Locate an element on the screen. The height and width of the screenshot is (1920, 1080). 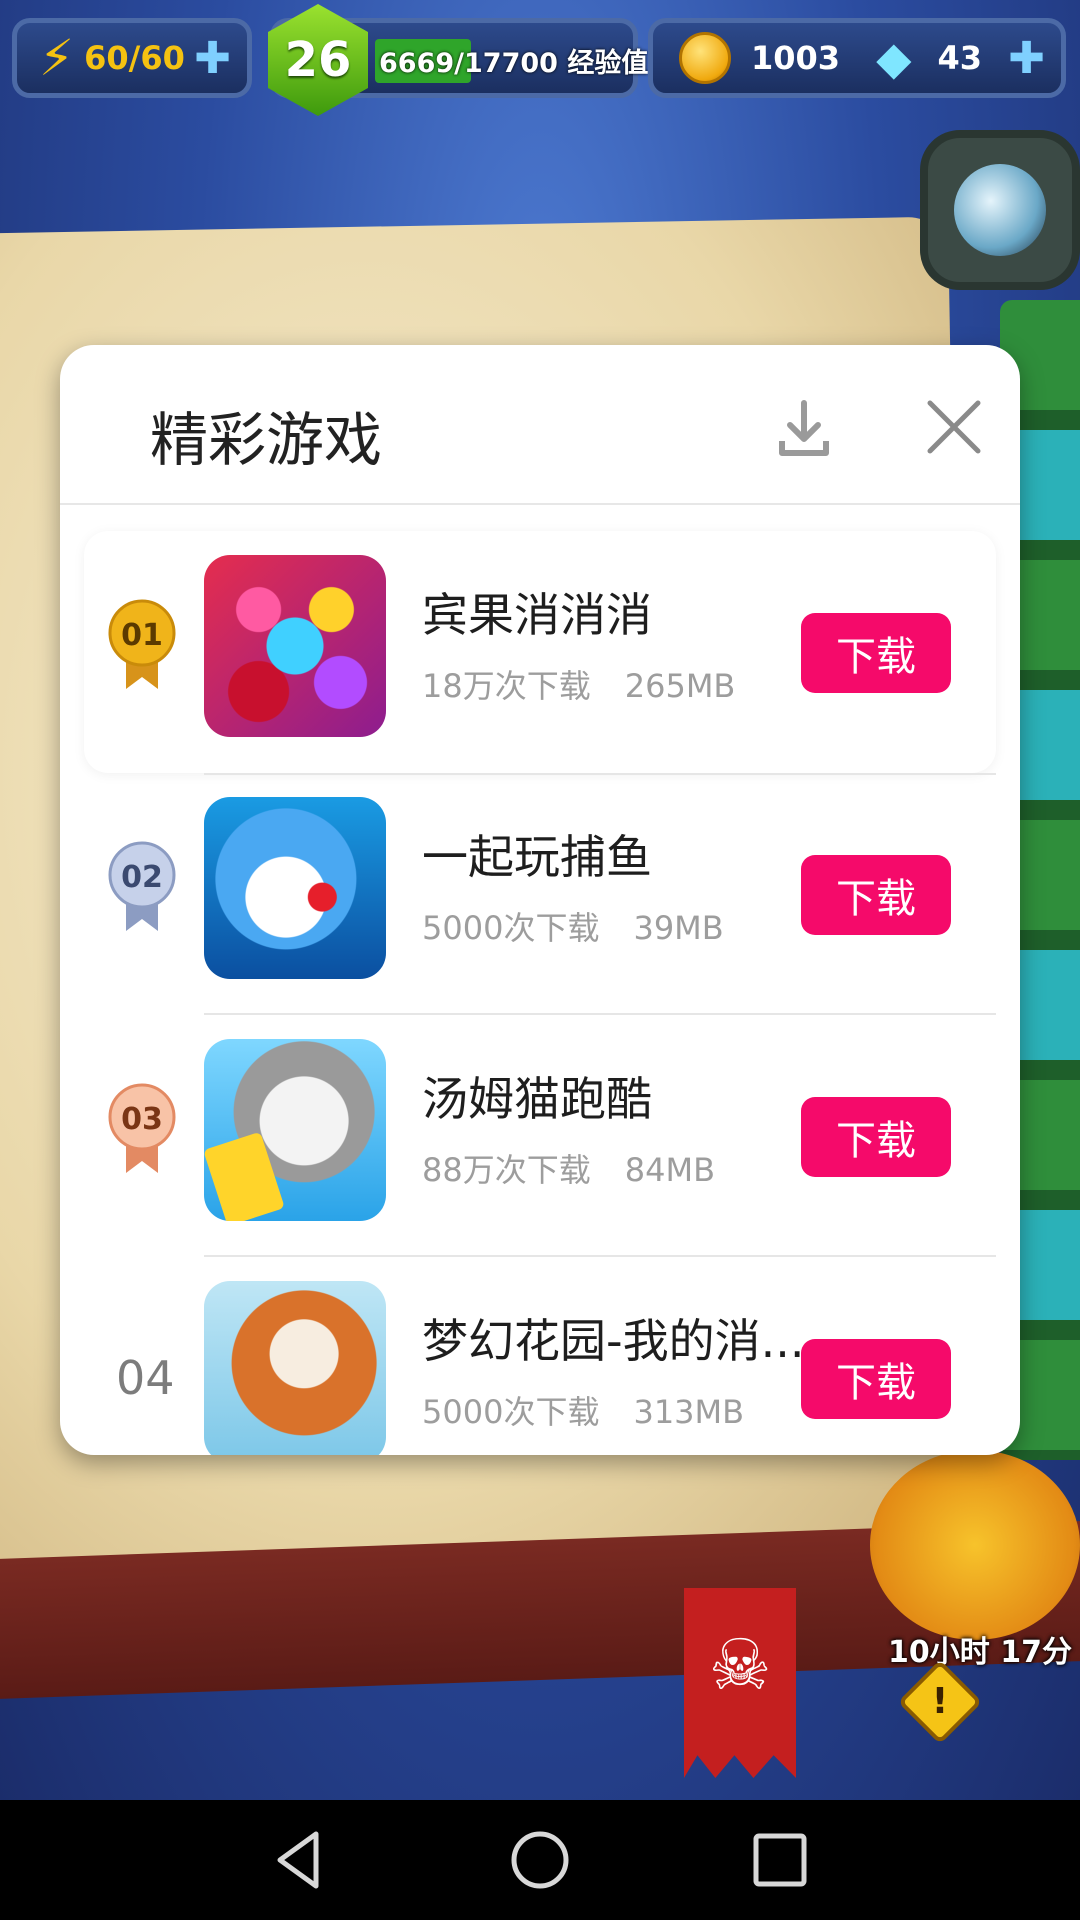
close-icon is located at coordinates (954, 427).